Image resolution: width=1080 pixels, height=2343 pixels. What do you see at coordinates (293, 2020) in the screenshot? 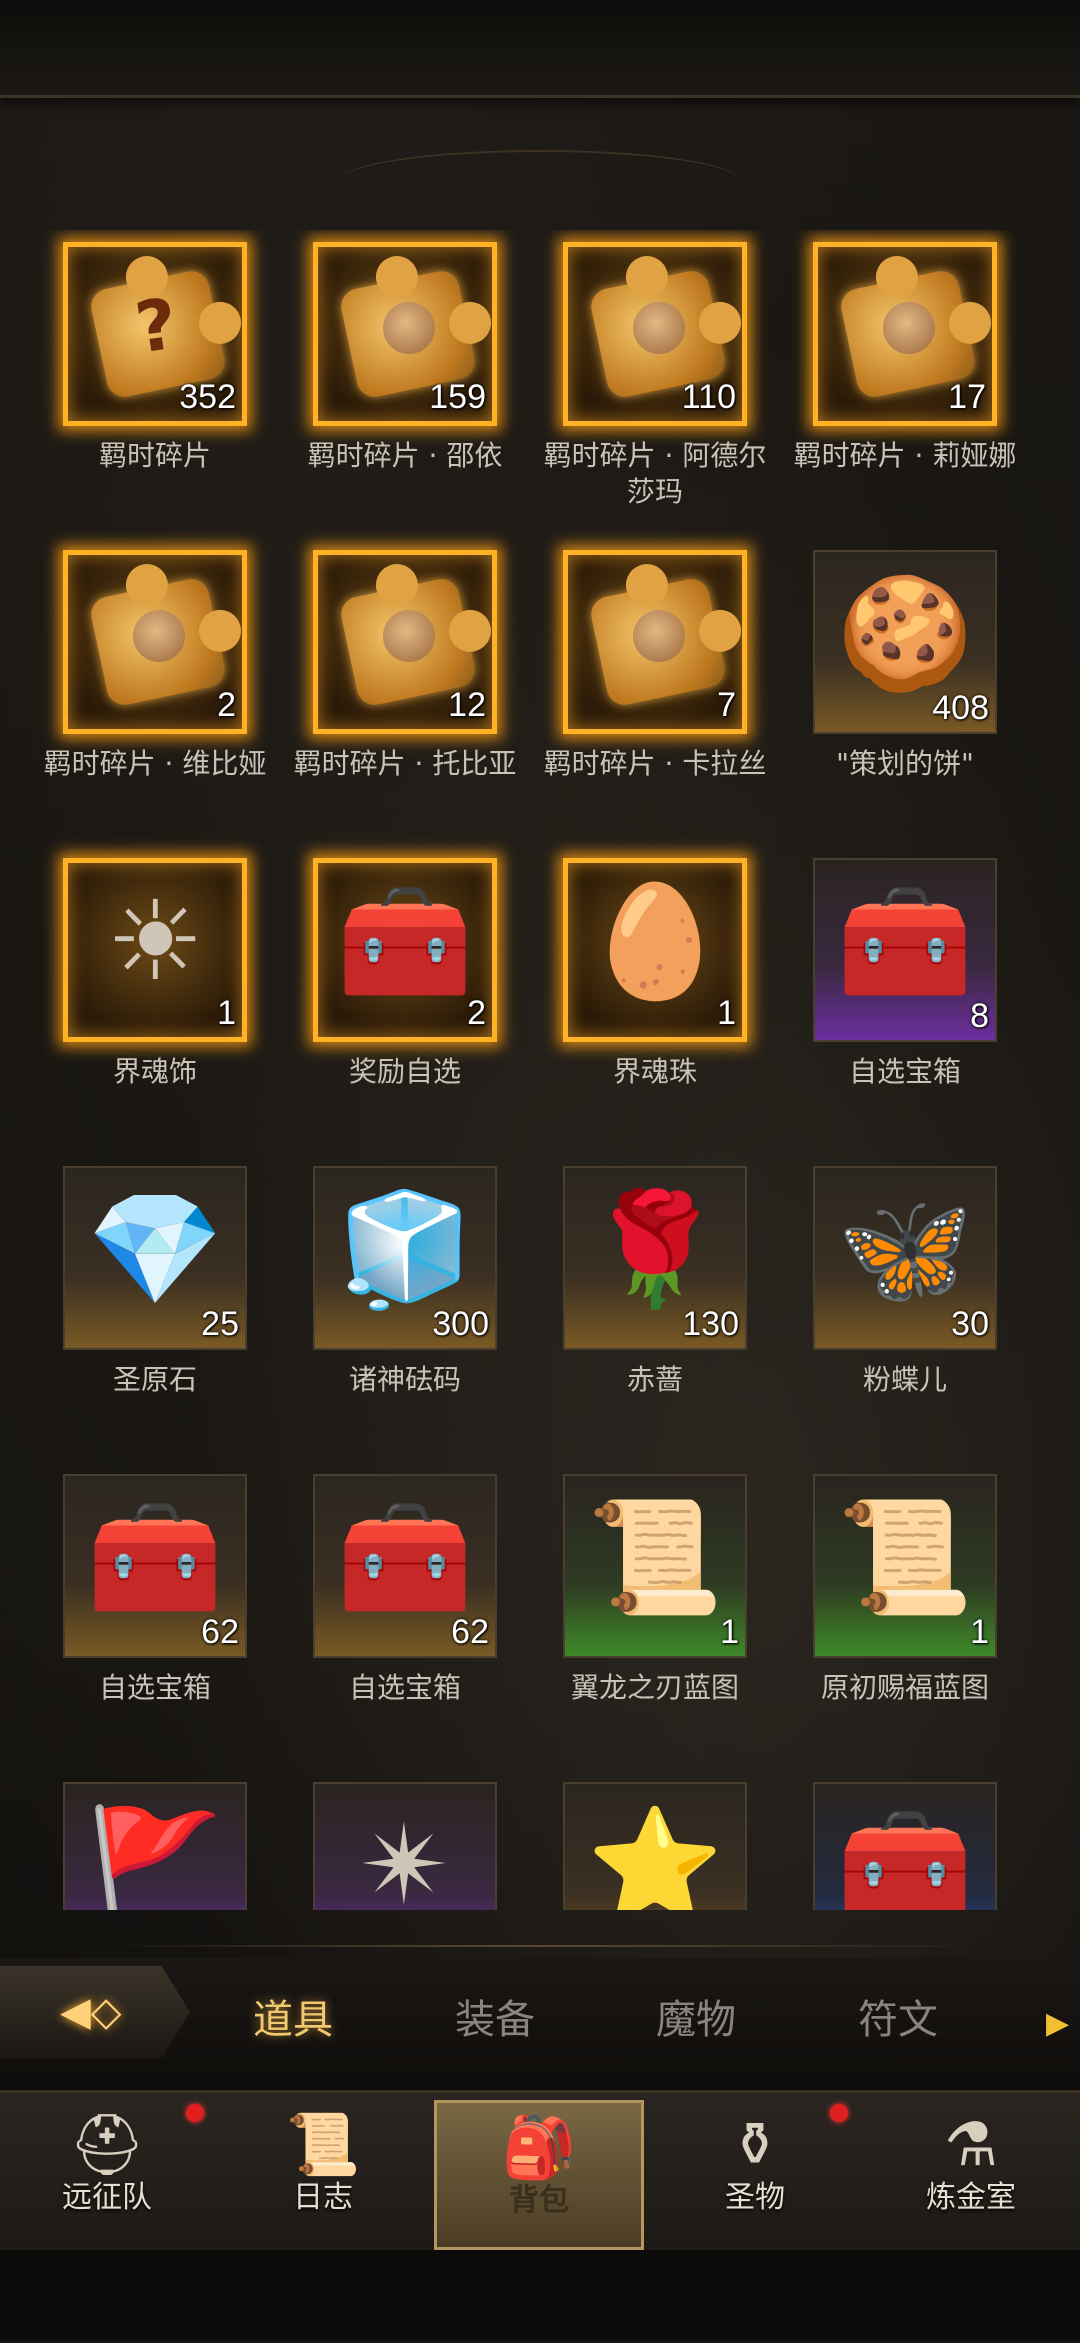
I see `tab-items: 道具` at bounding box center [293, 2020].